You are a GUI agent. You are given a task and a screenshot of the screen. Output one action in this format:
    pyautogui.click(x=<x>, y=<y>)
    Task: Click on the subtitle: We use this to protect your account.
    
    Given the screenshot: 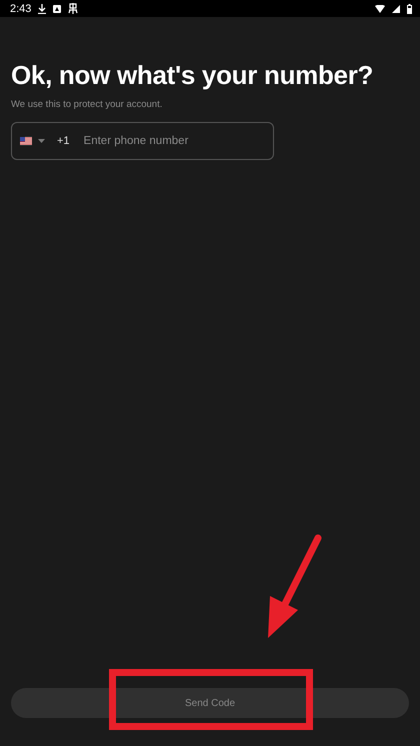 What is the action you would take?
    pyautogui.click(x=87, y=104)
    